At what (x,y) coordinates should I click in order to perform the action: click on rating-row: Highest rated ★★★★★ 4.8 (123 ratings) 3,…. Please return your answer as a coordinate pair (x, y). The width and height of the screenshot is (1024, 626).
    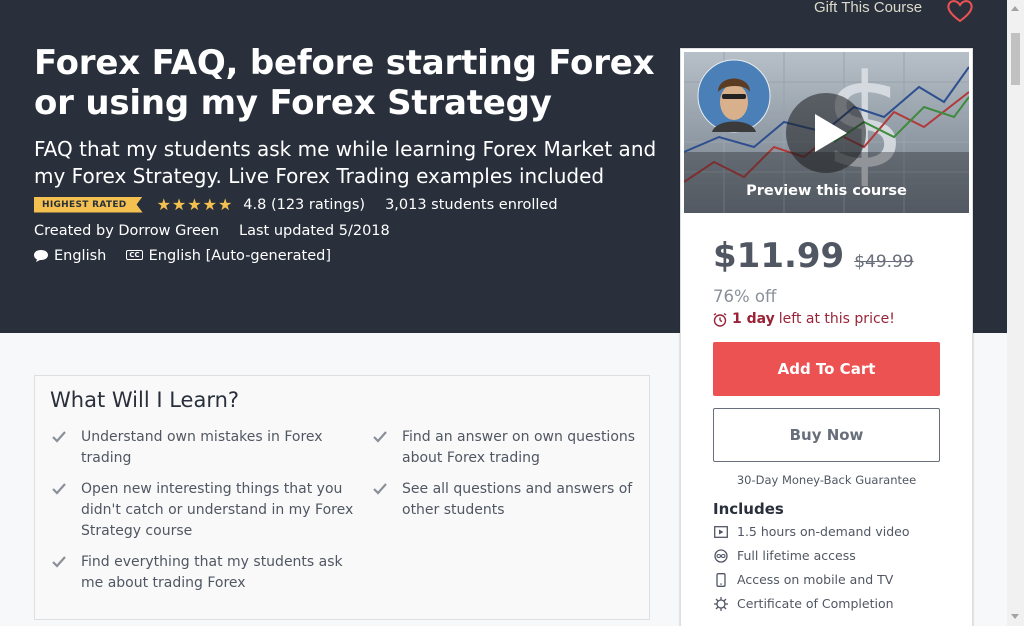
    Looking at the image, I should click on (296, 204).